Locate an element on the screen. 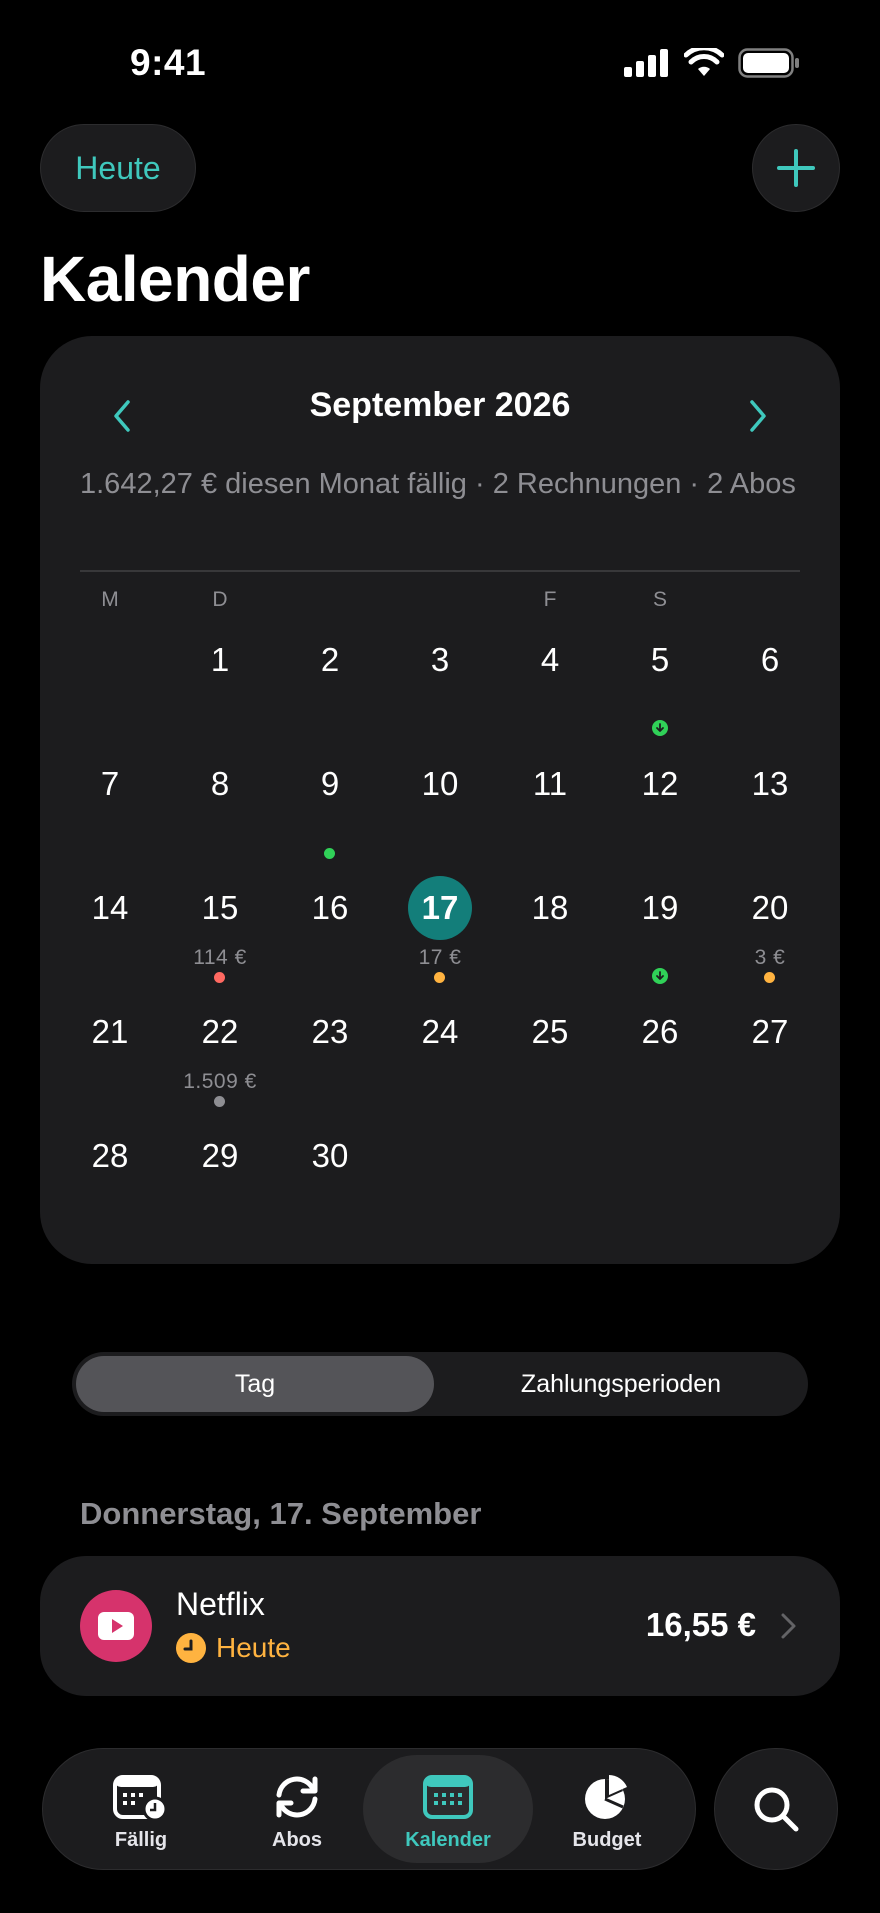 The image size is (880, 1913). divider is located at coordinates (440, 571).